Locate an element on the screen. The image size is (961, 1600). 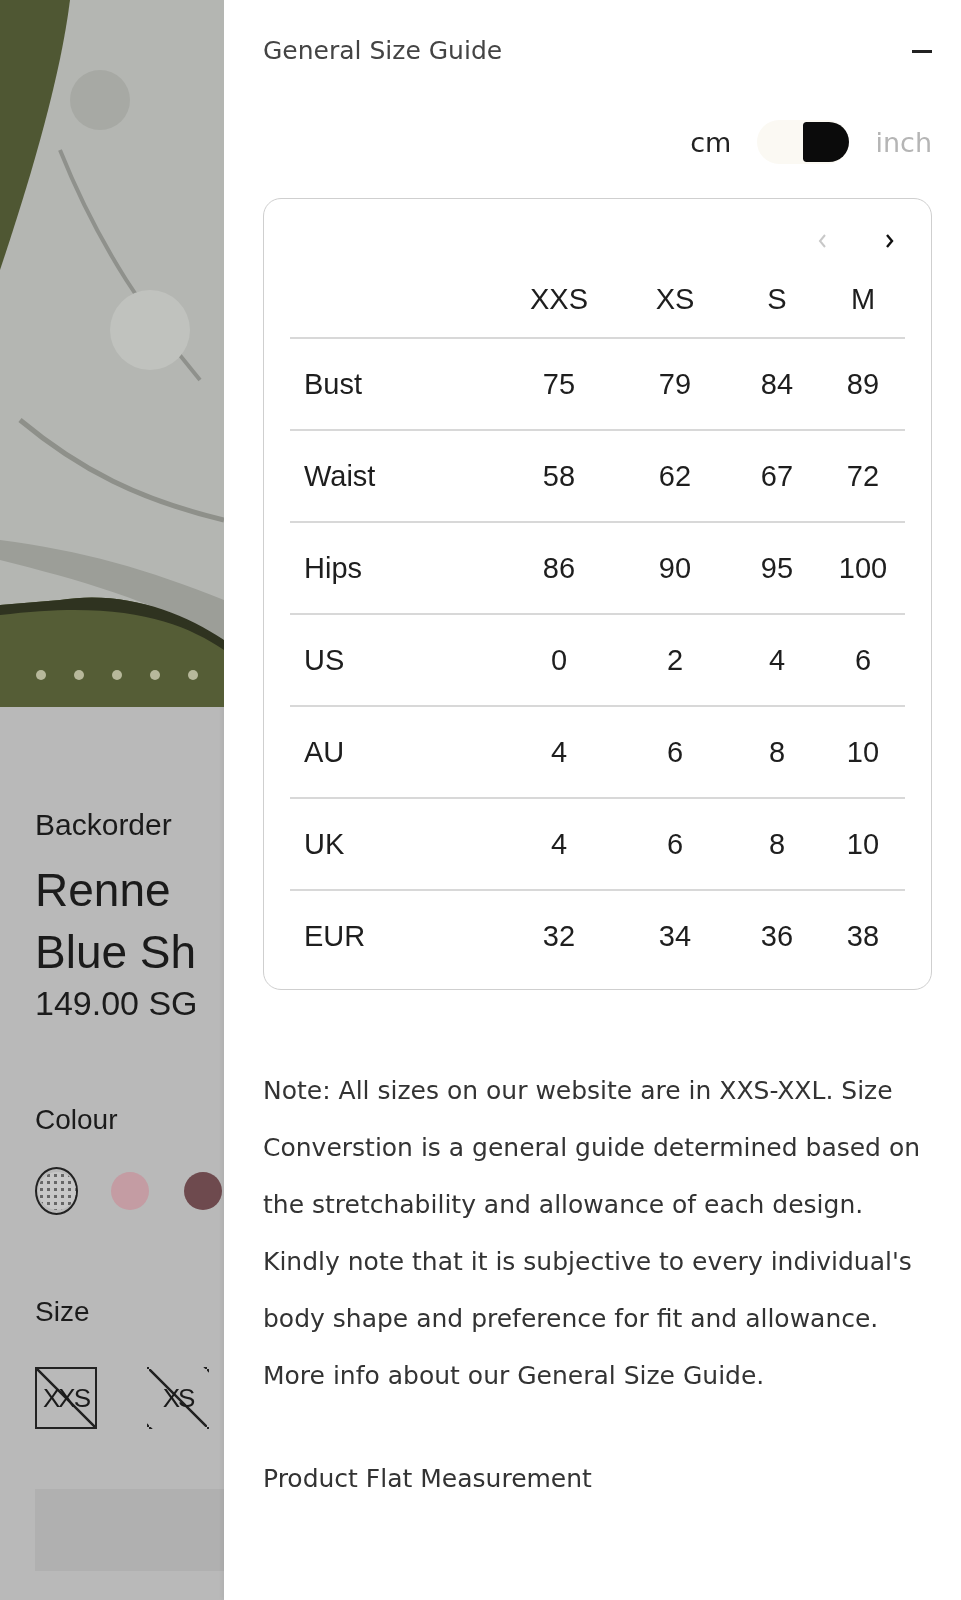
table-cell: 2 is located at coordinates (675, 660).